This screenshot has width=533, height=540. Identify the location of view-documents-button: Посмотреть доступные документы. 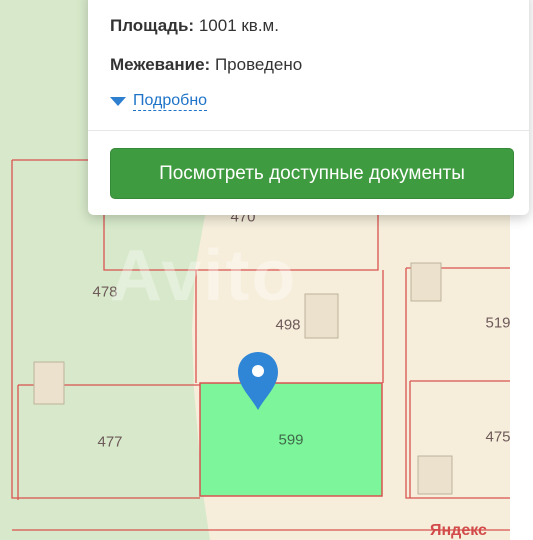
(312, 173).